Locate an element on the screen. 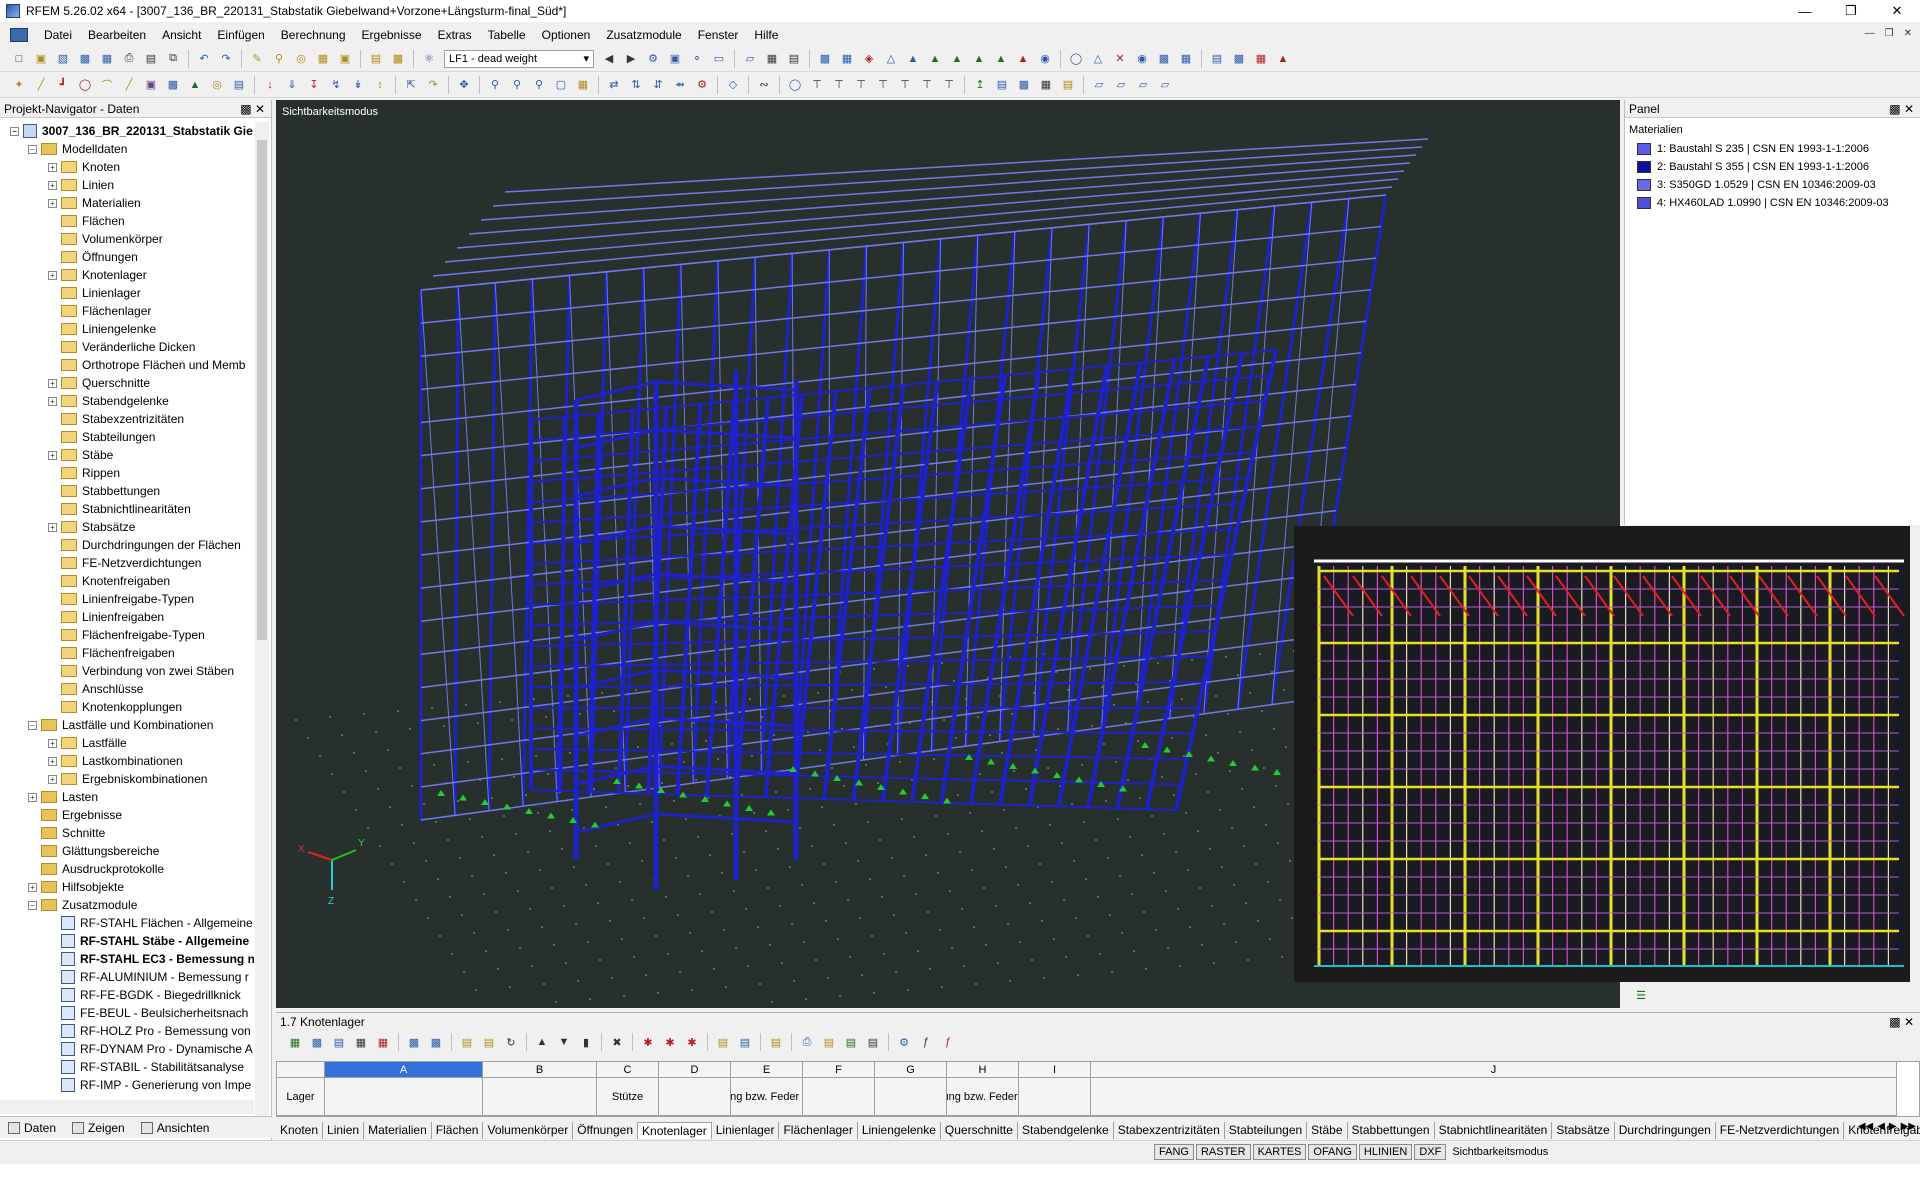 Image resolution: width=1920 pixels, height=1200 pixels. column-letter: G is located at coordinates (911, 1070).